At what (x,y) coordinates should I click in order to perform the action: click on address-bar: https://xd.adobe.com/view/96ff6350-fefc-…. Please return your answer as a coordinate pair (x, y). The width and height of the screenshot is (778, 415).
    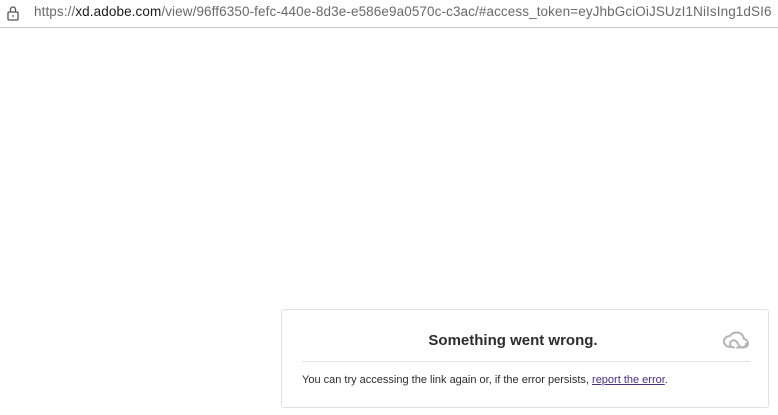
    Looking at the image, I should click on (389, 14).